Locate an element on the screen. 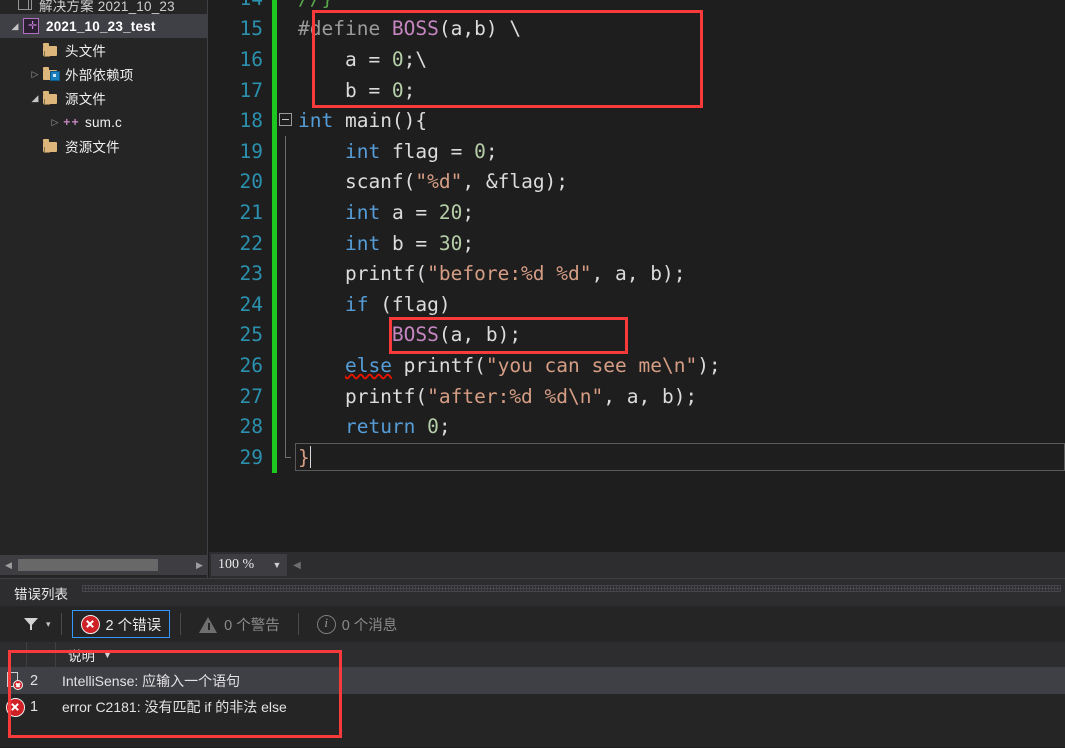 The height and width of the screenshot is (748, 1065). zoom-level-combobox: 100 % ▼ is located at coordinates (249, 565).